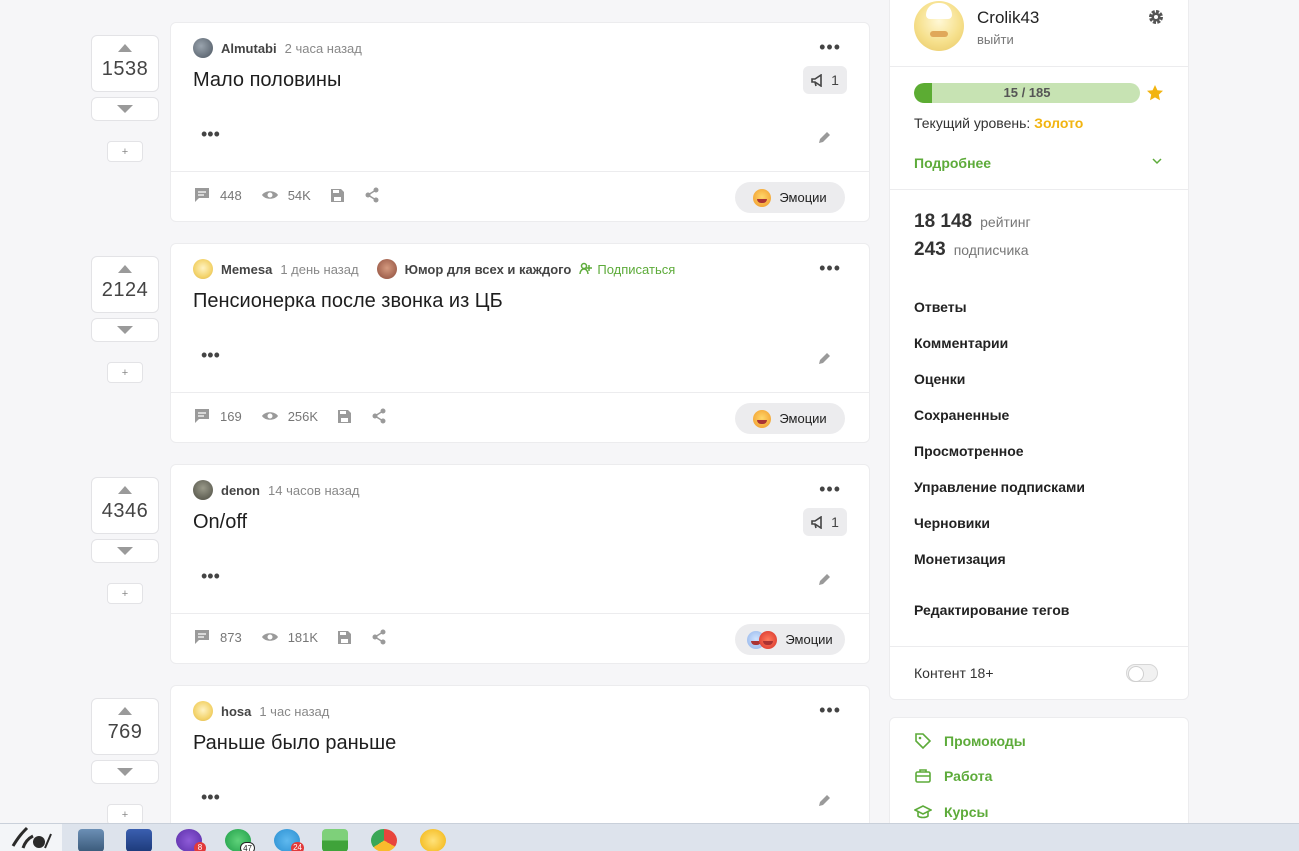 The width and height of the screenshot is (1299, 851). Describe the element at coordinates (236, 711) in the screenshot. I see `author-link: hosa` at that location.